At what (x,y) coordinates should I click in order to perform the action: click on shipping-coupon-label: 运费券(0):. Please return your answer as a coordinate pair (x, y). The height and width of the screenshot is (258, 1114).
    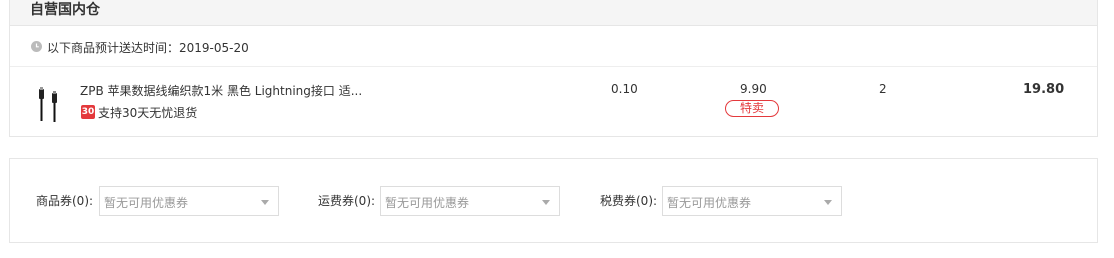
    Looking at the image, I should click on (347, 201).